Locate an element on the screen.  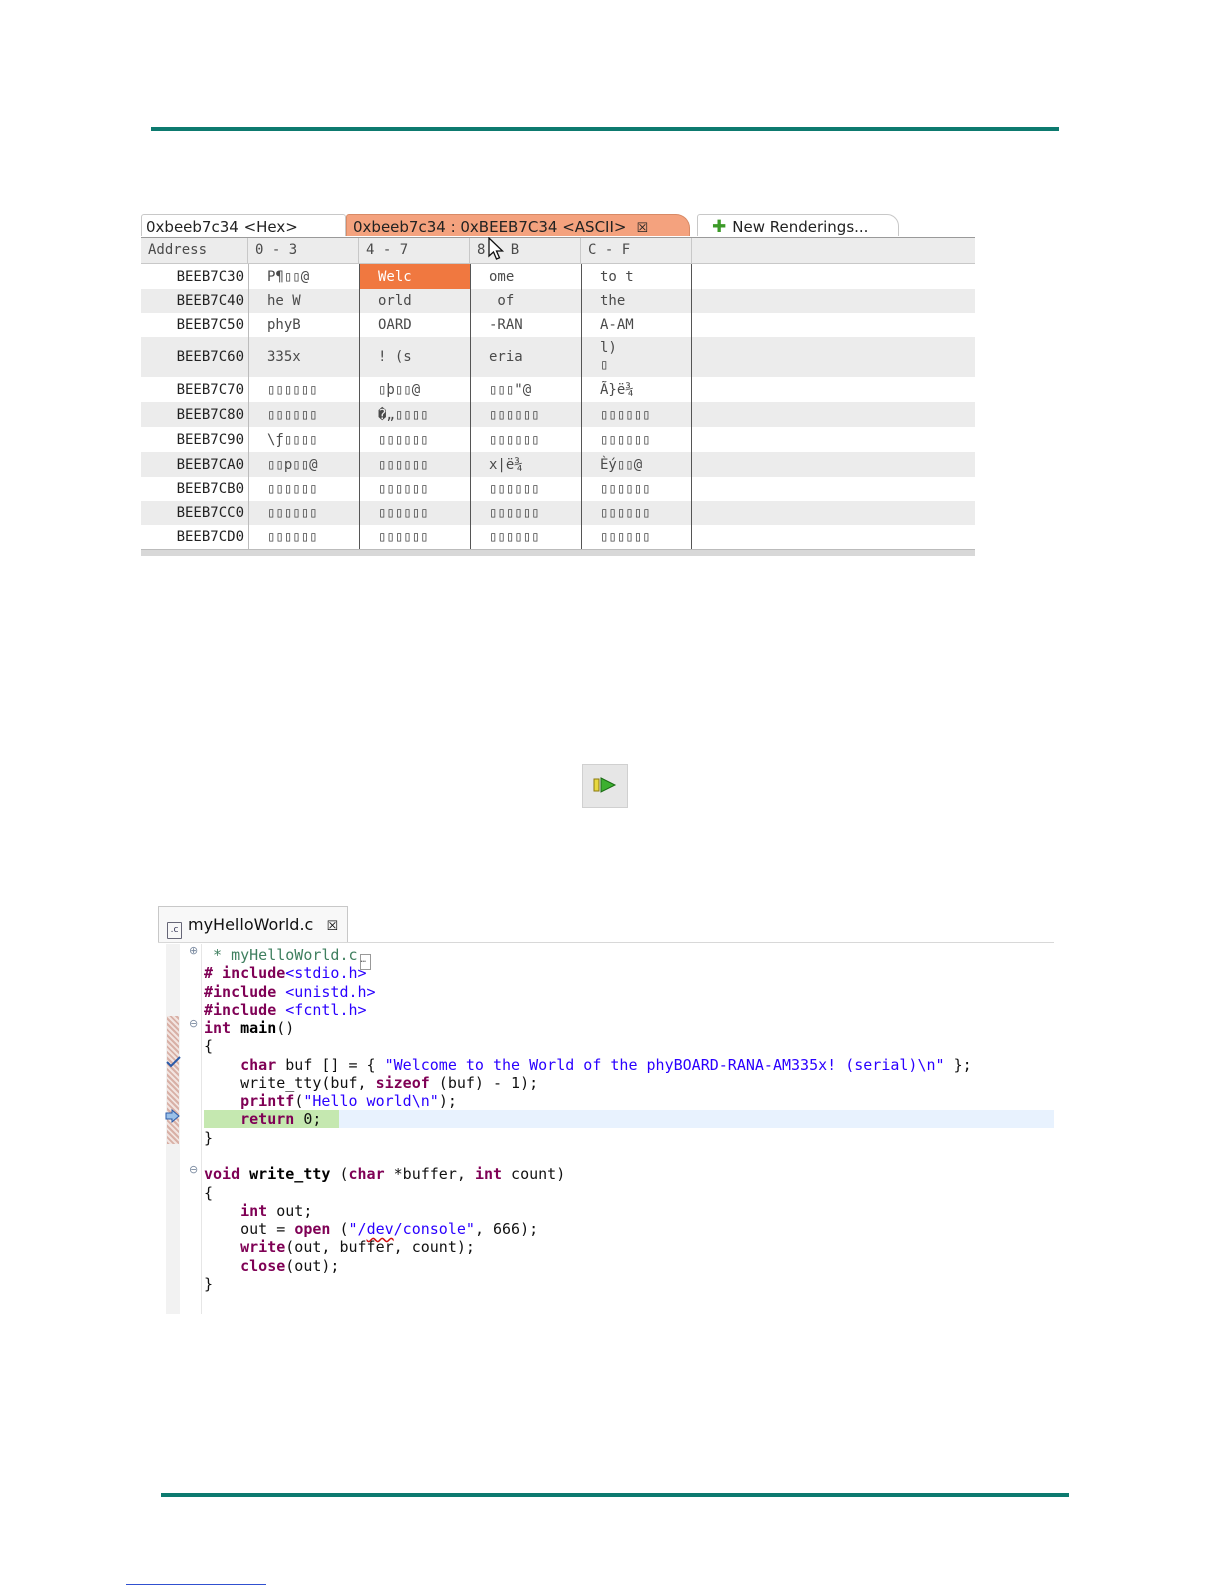
code-line: write_tty(buf, sizeof (buf) - 1); is located at coordinates (371, 1083).